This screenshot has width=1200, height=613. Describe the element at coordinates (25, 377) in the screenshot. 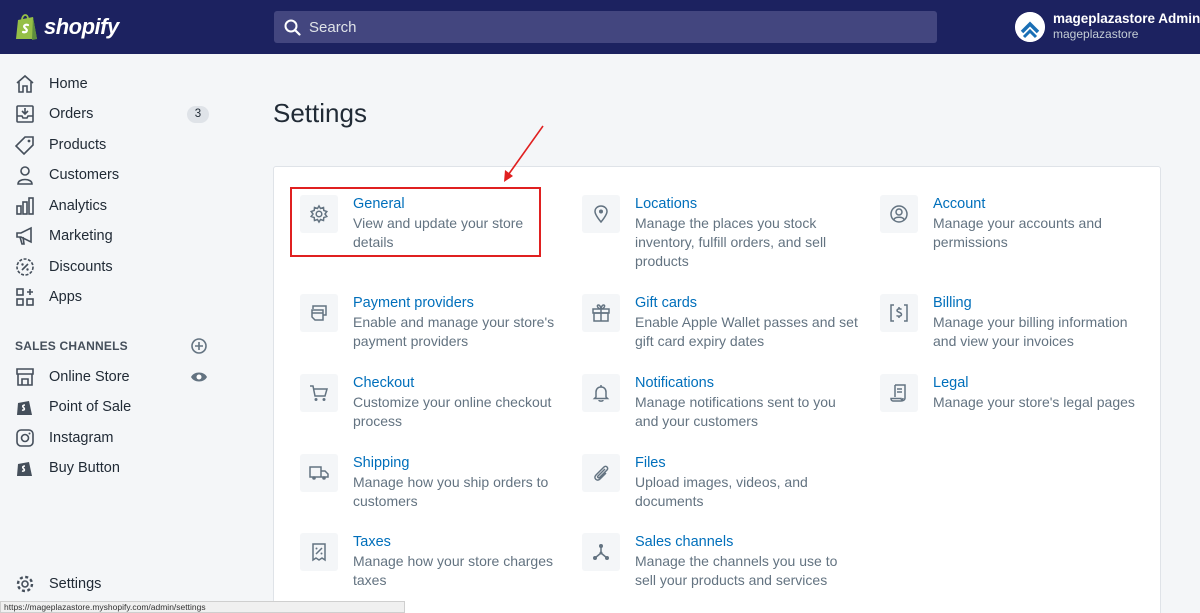

I see `store-icon` at that location.